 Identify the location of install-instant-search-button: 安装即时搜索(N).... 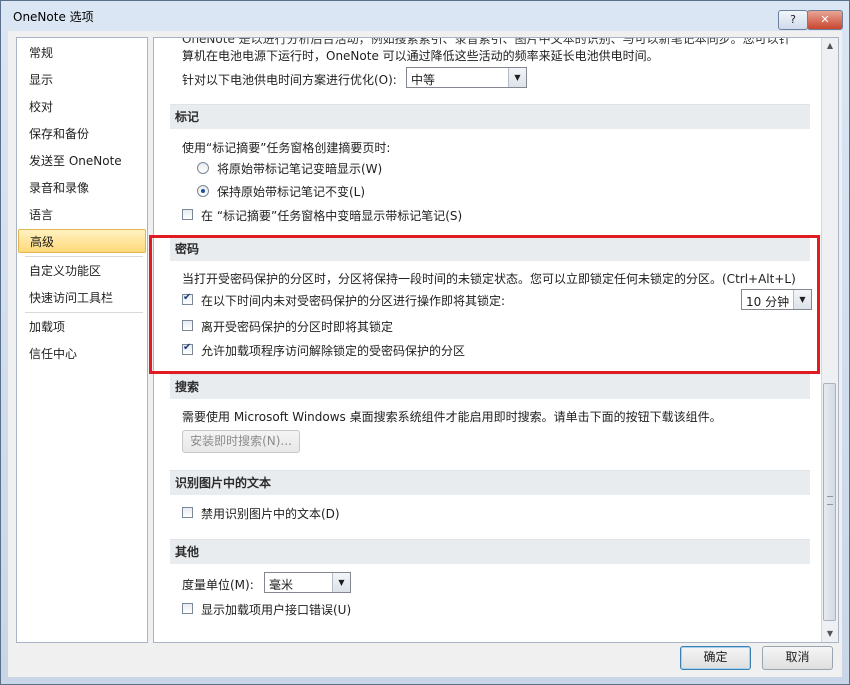
(241, 441).